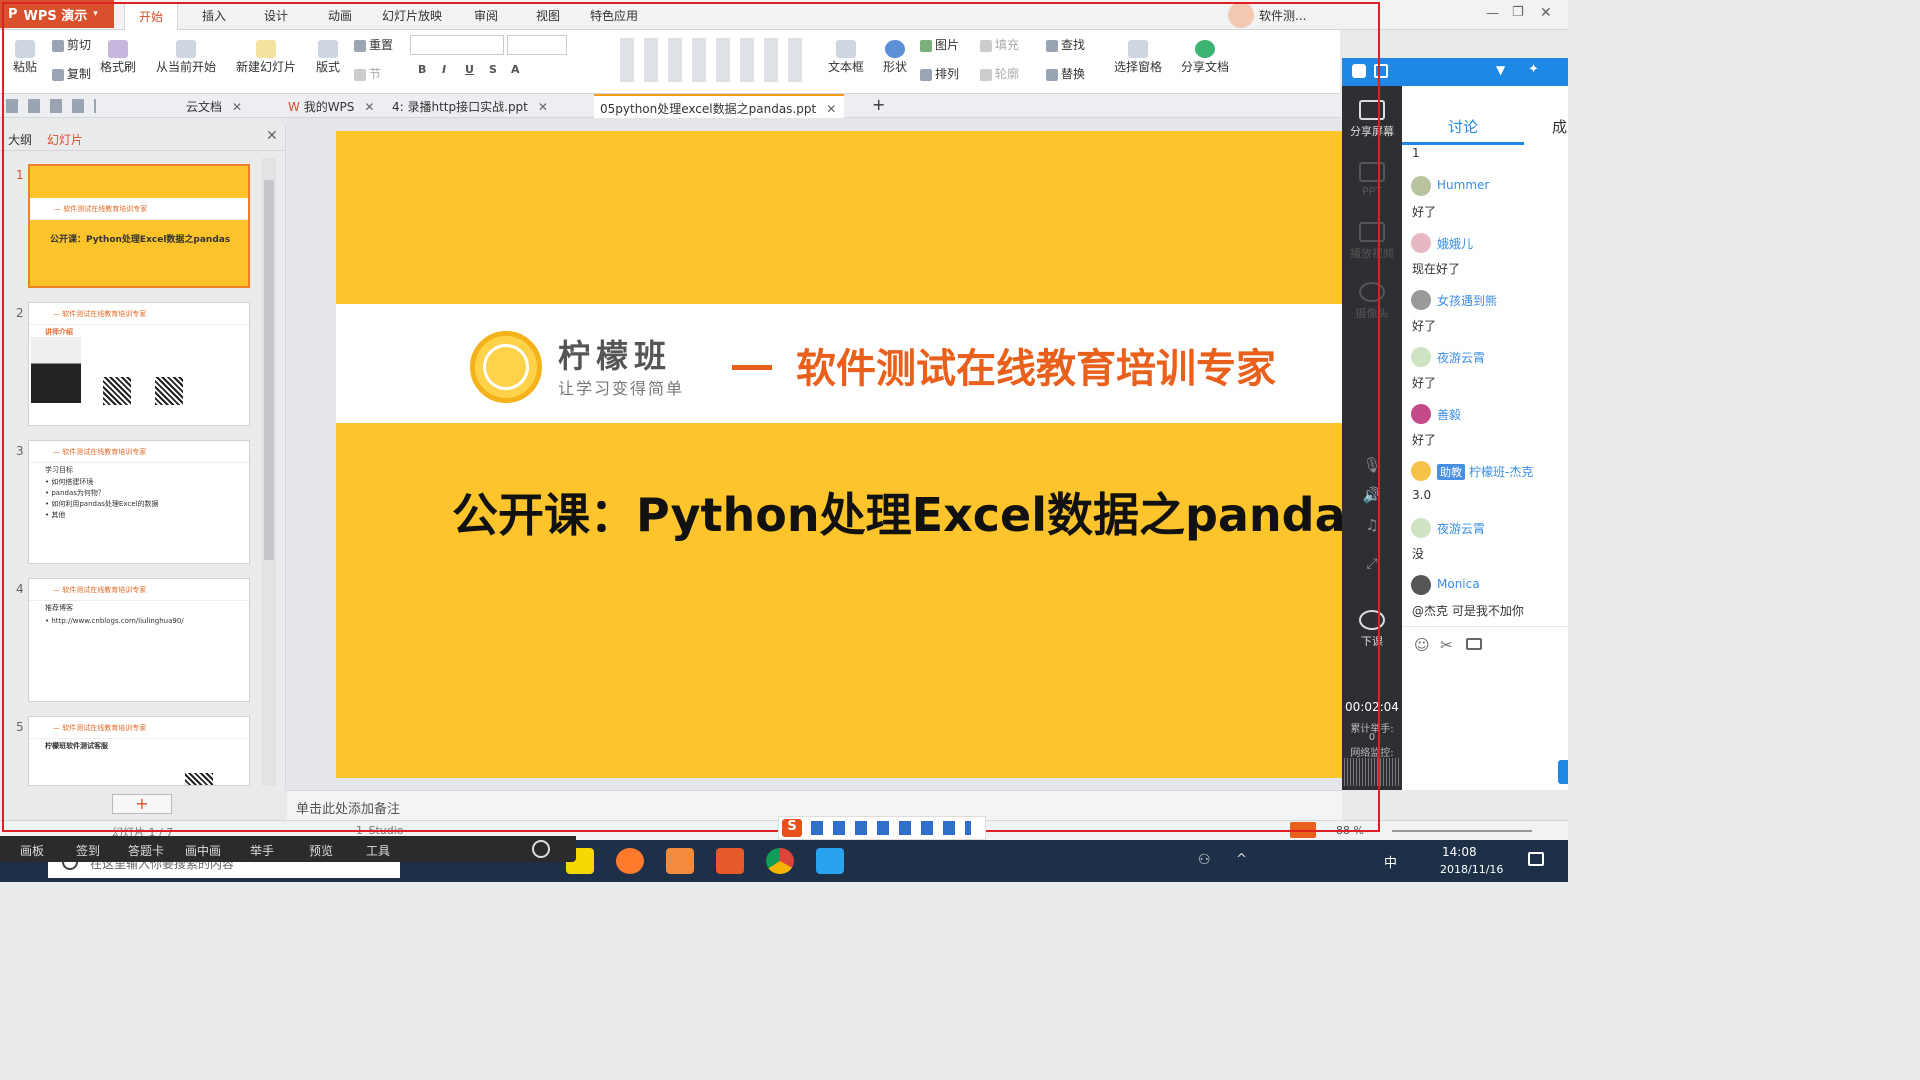 Image resolution: width=1920 pixels, height=1080 pixels. What do you see at coordinates (340, 15) in the screenshot?
I see `tab-animation: 动画` at bounding box center [340, 15].